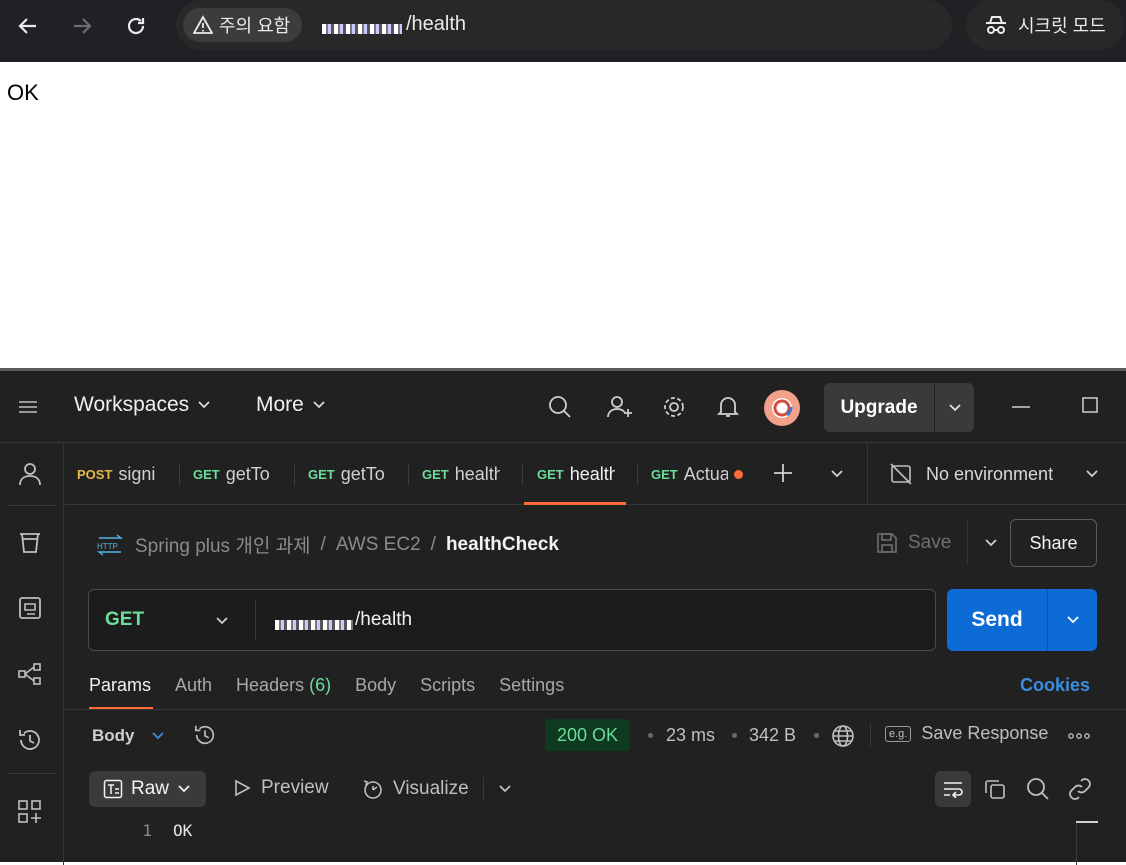  What do you see at coordinates (122, 474) in the screenshot?
I see `tab-request: POST signi` at bounding box center [122, 474].